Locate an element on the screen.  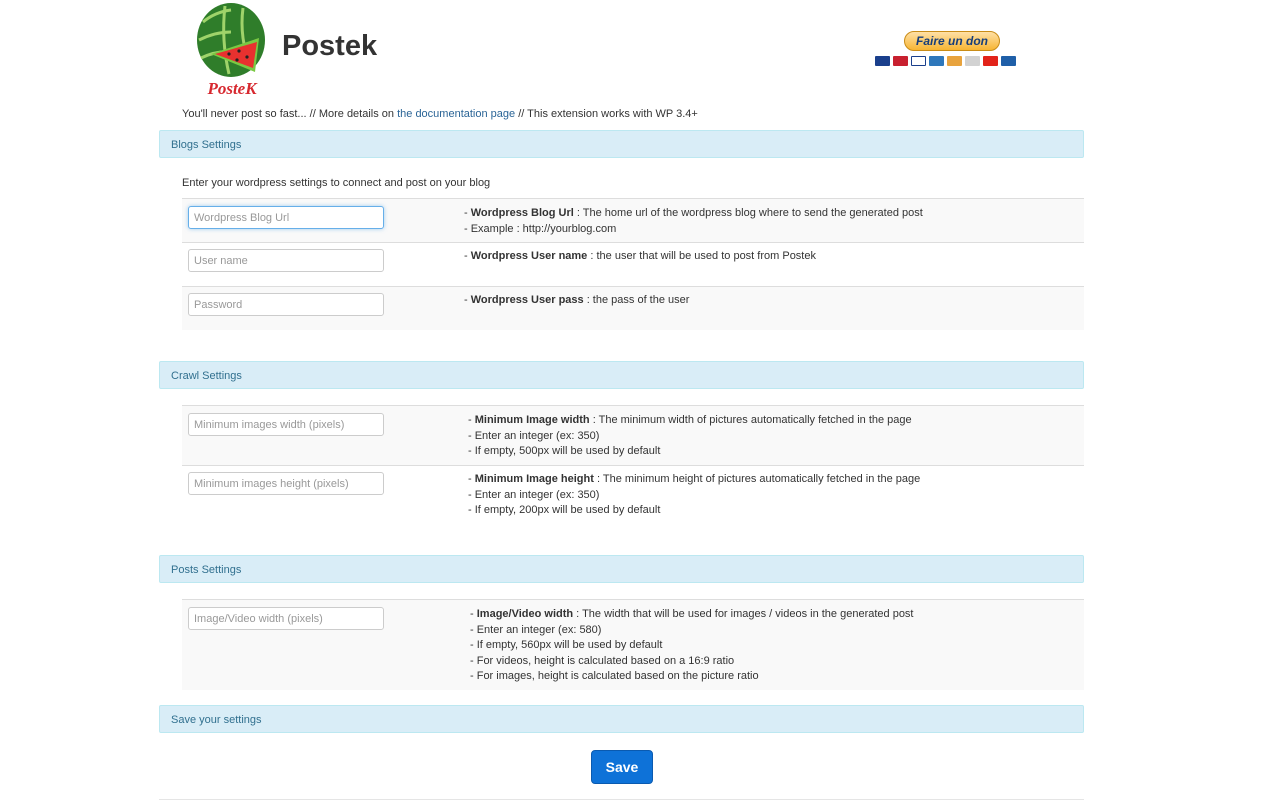
user-name-input is located at coordinates (286, 260).